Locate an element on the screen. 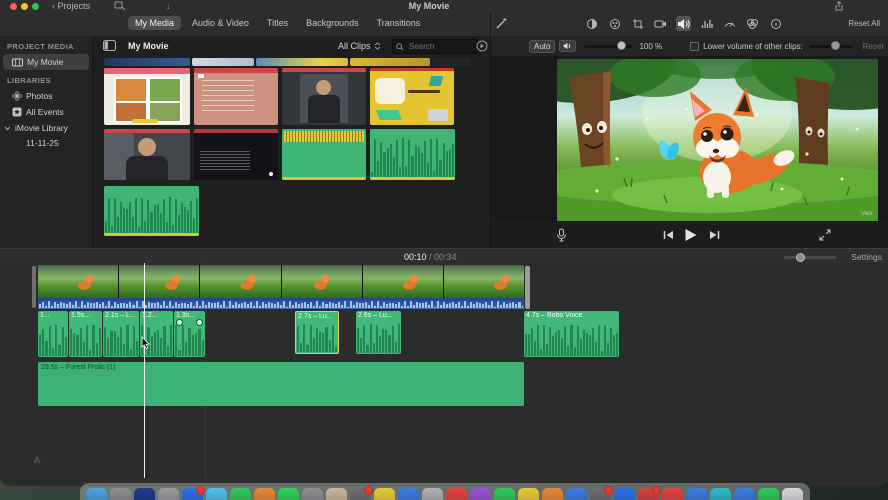 The width and height of the screenshot is (888, 500). clip-filter-circle-icon is located at coordinates (482, 46).